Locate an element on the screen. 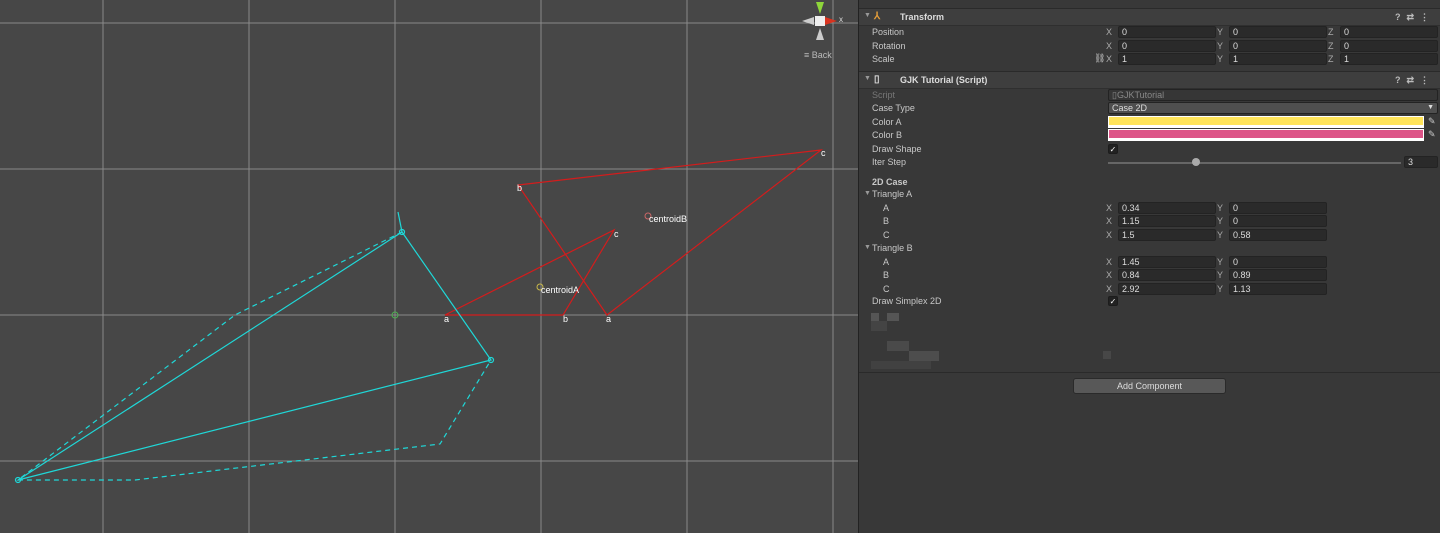 The height and width of the screenshot is (533, 1440). chevron-down-icon: ▼ is located at coordinates (1430, 107).